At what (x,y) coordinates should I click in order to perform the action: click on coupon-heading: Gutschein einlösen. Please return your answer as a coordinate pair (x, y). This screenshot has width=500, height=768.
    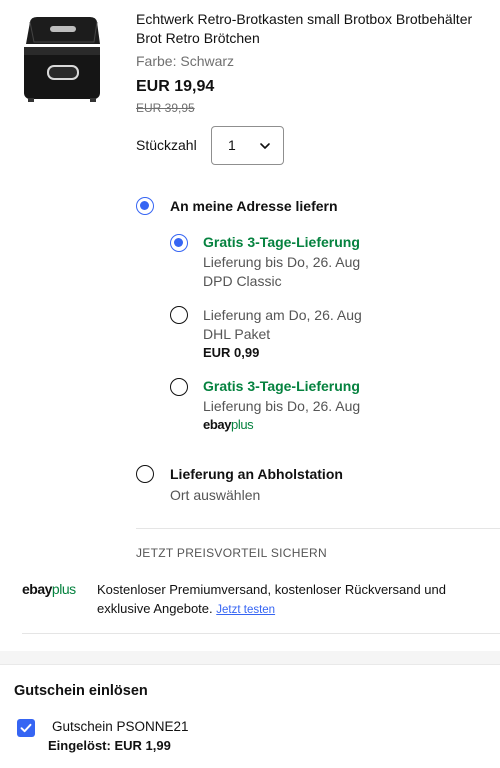
    Looking at the image, I should click on (81, 691).